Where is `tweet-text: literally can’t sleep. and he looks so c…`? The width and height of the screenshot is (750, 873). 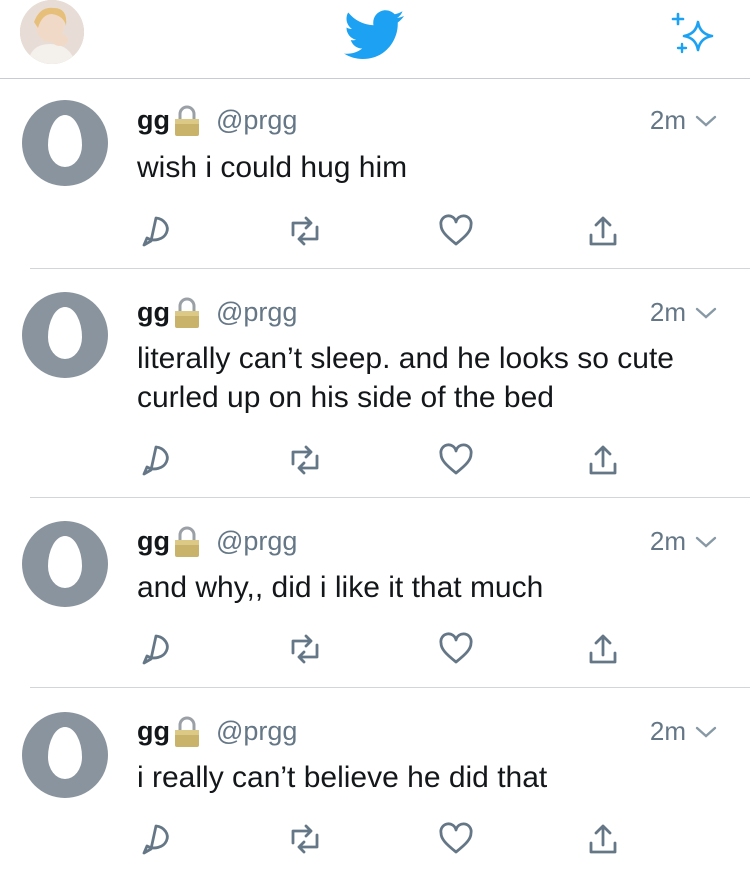 tweet-text: literally can’t sleep. and he looks so c… is located at coordinates (405, 378).